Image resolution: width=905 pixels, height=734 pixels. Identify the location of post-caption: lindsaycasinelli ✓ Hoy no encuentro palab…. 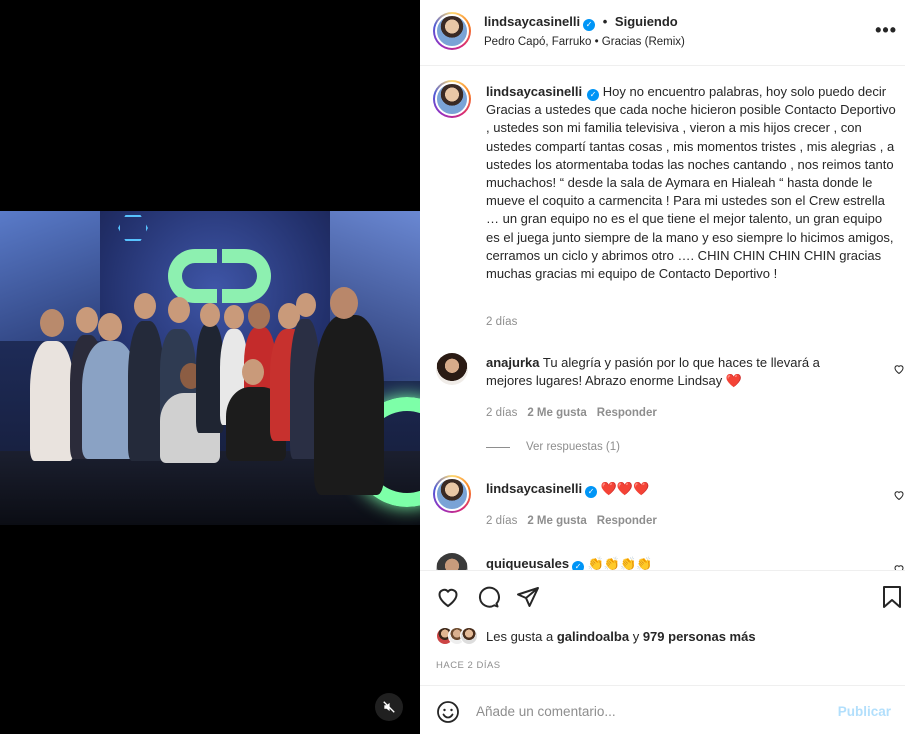
(692, 183).